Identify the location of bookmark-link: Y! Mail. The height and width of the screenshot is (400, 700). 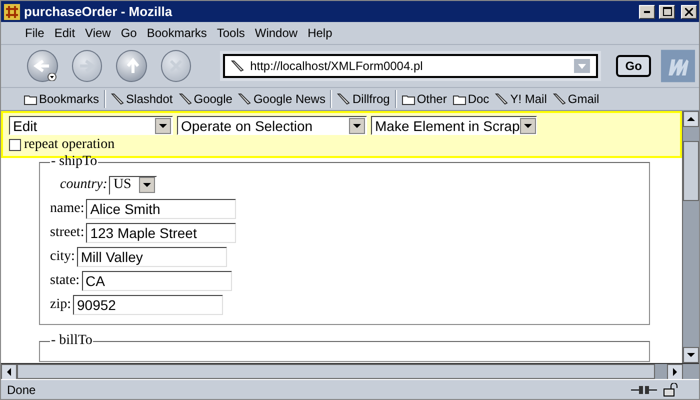
(521, 99).